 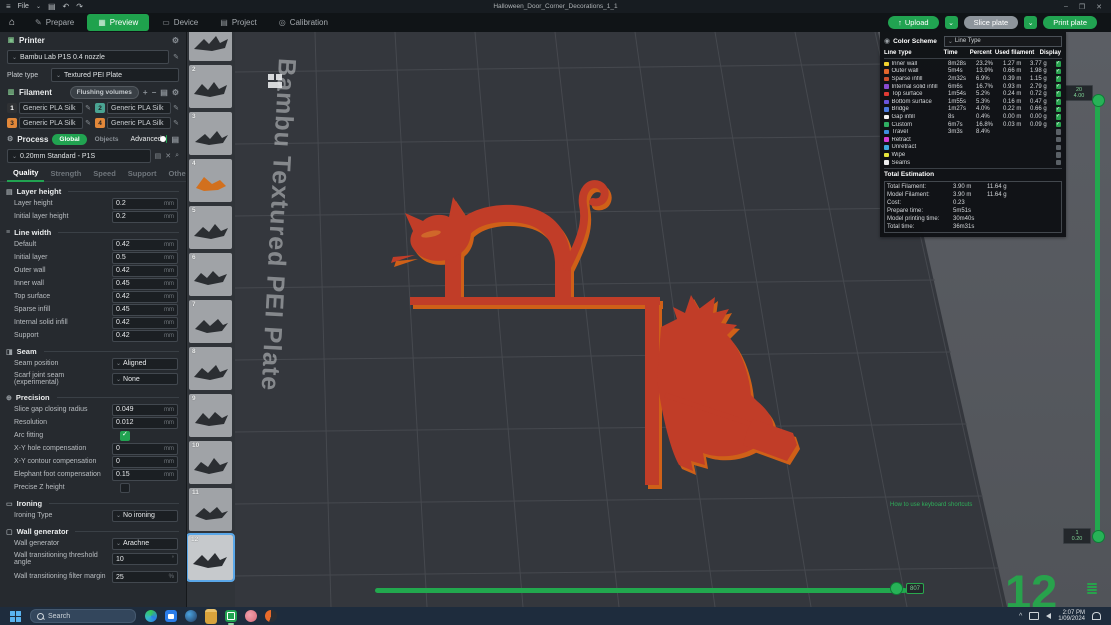 What do you see at coordinates (65, 173) in the screenshot?
I see `tab-strength: Strength` at bounding box center [65, 173].